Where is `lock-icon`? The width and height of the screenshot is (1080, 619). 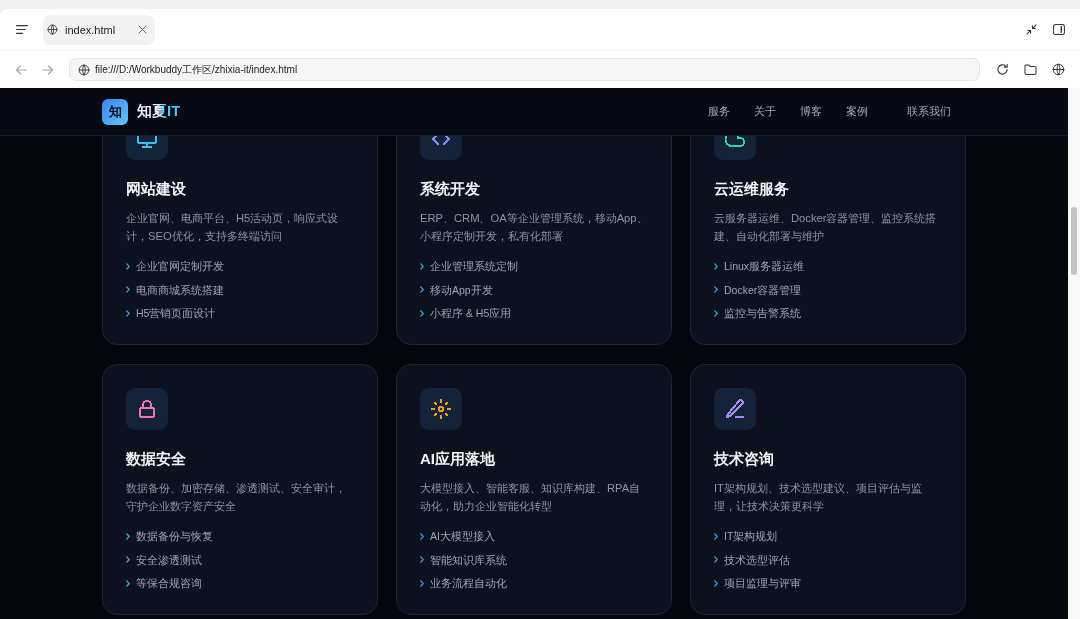
lock-icon is located at coordinates (147, 409).